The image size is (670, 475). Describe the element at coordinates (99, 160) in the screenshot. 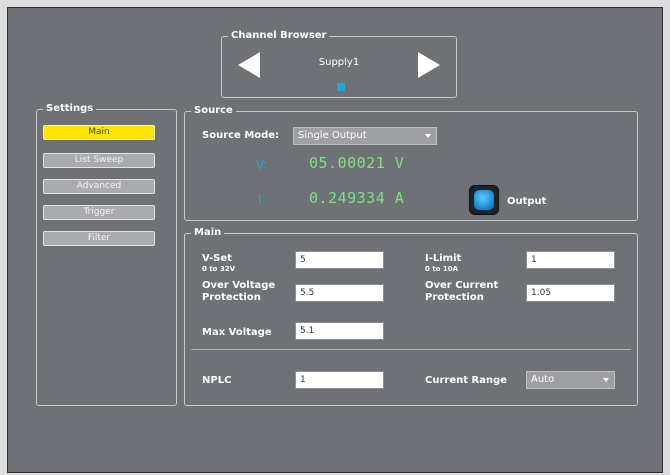

I see `settings-list-sweep-button: List Sweep` at that location.